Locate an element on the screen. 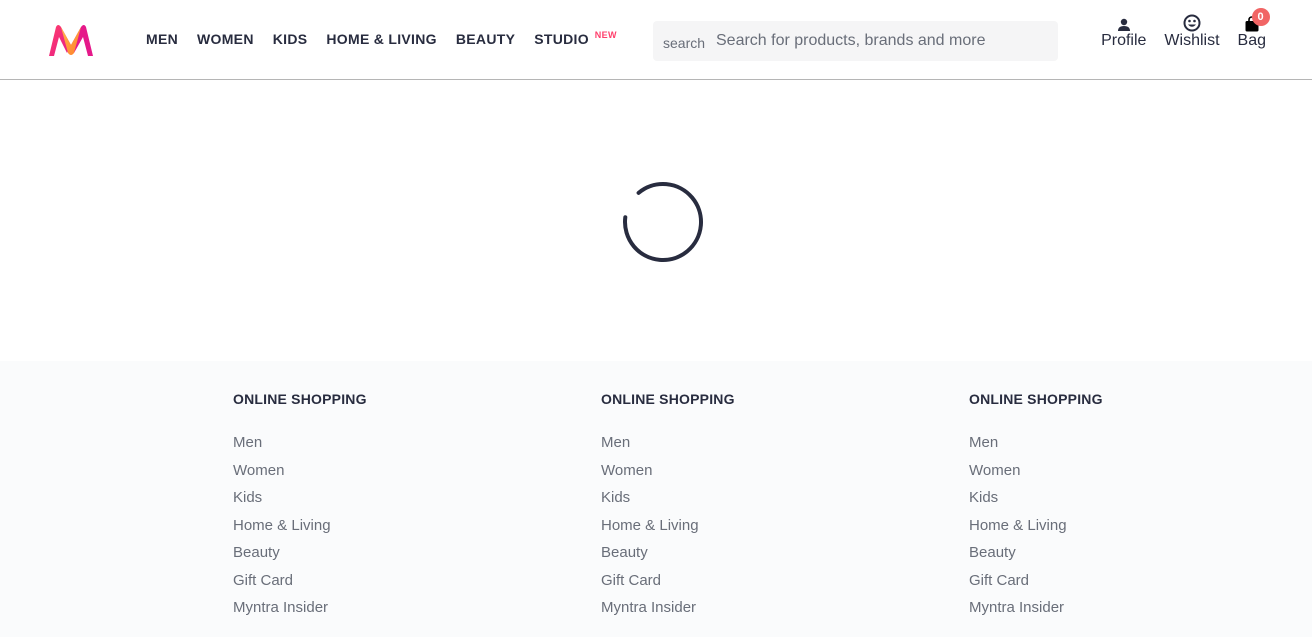  profile-label: Profile is located at coordinates (1124, 40).